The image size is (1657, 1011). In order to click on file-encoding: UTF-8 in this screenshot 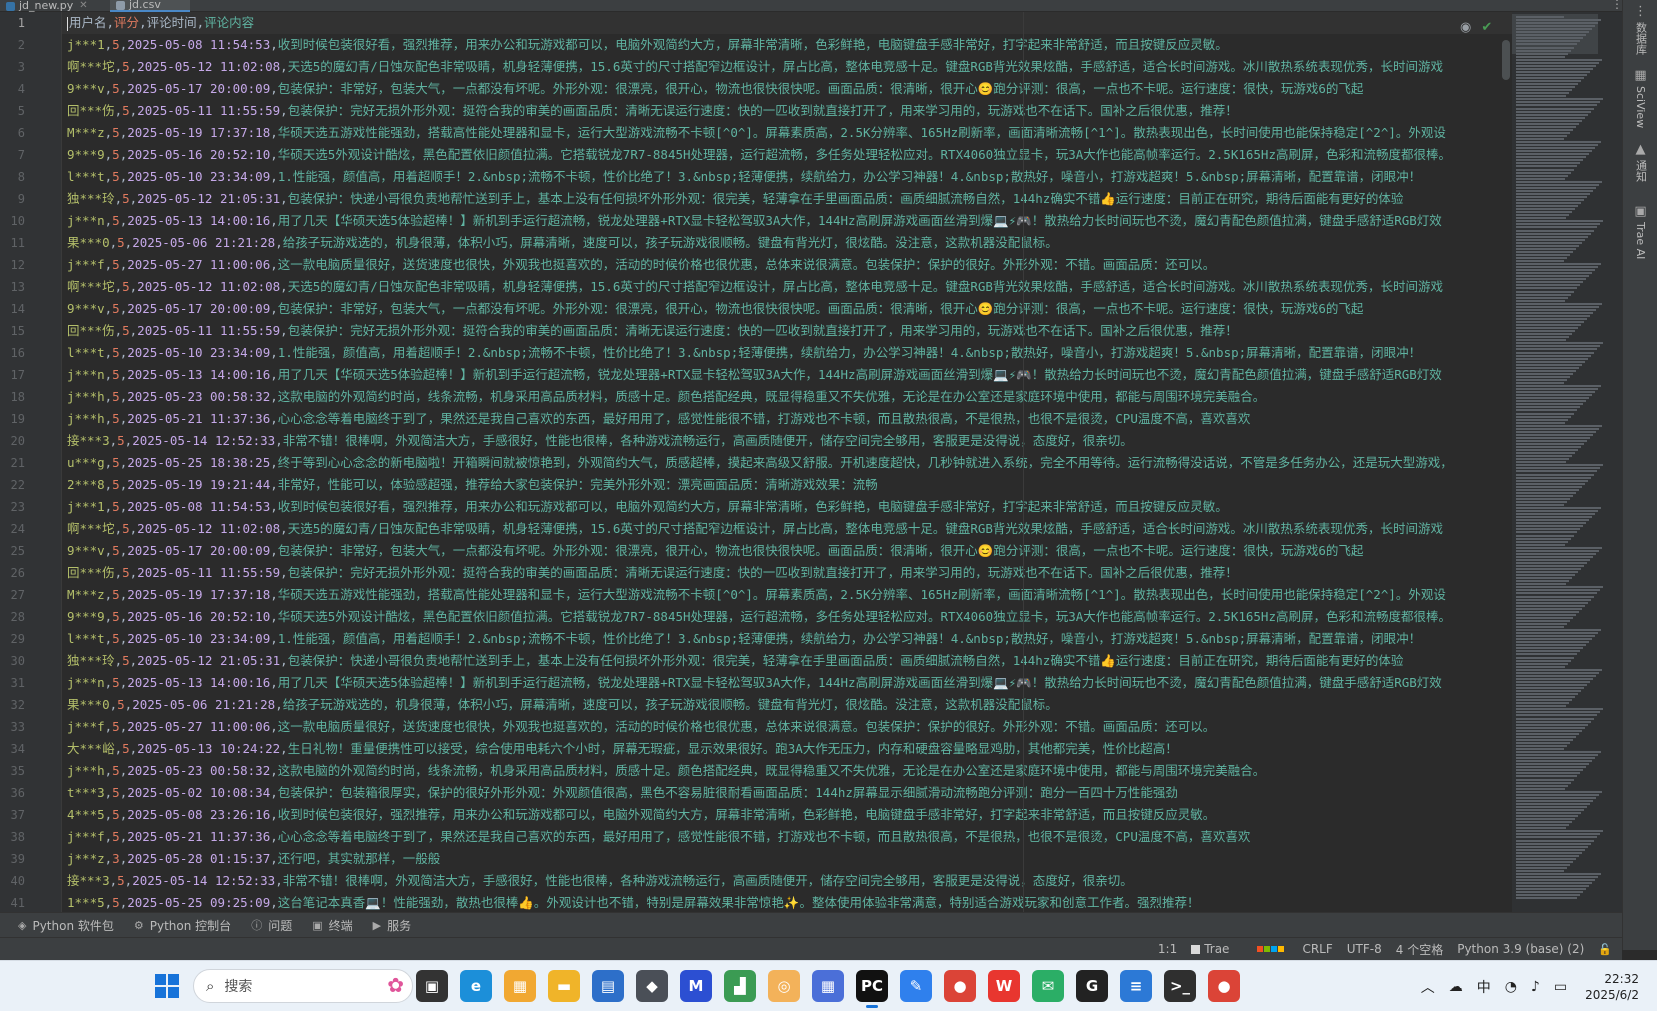, I will do `click(1364, 949)`.